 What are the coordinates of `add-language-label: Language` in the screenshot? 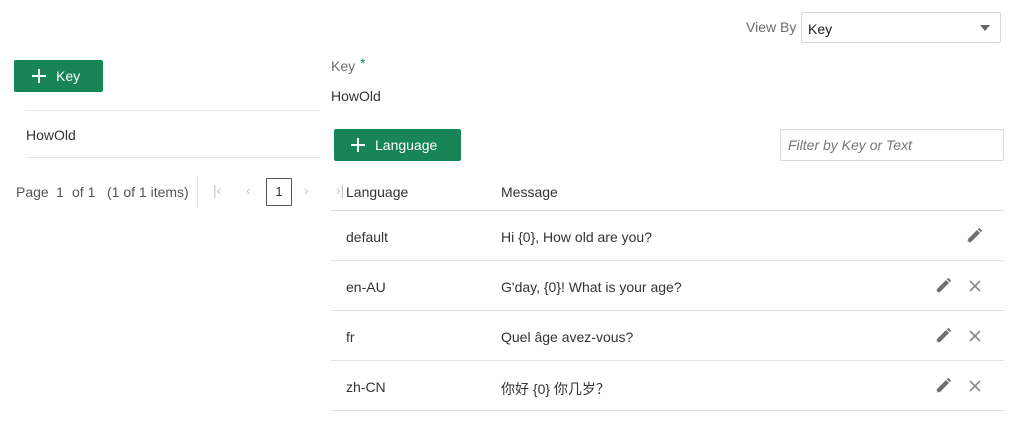 It's located at (406, 145).